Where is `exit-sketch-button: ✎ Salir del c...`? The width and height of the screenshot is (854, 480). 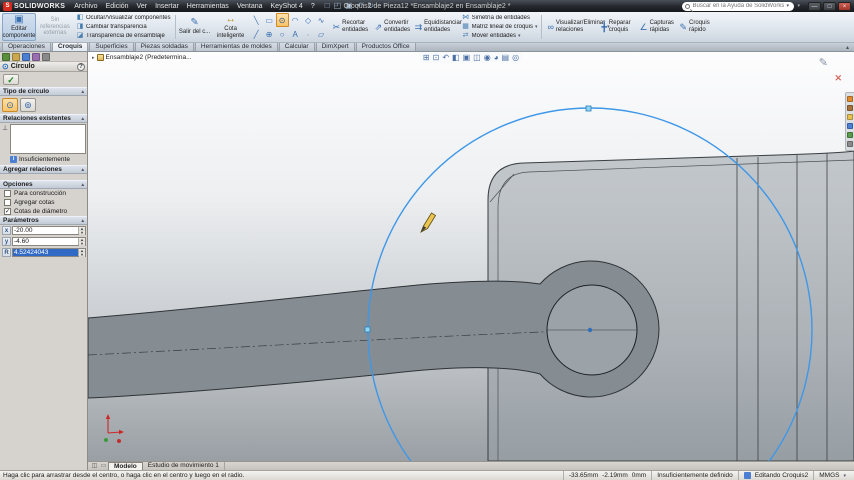
exit-sketch-button: ✎ Salir del c... is located at coordinates (195, 27).